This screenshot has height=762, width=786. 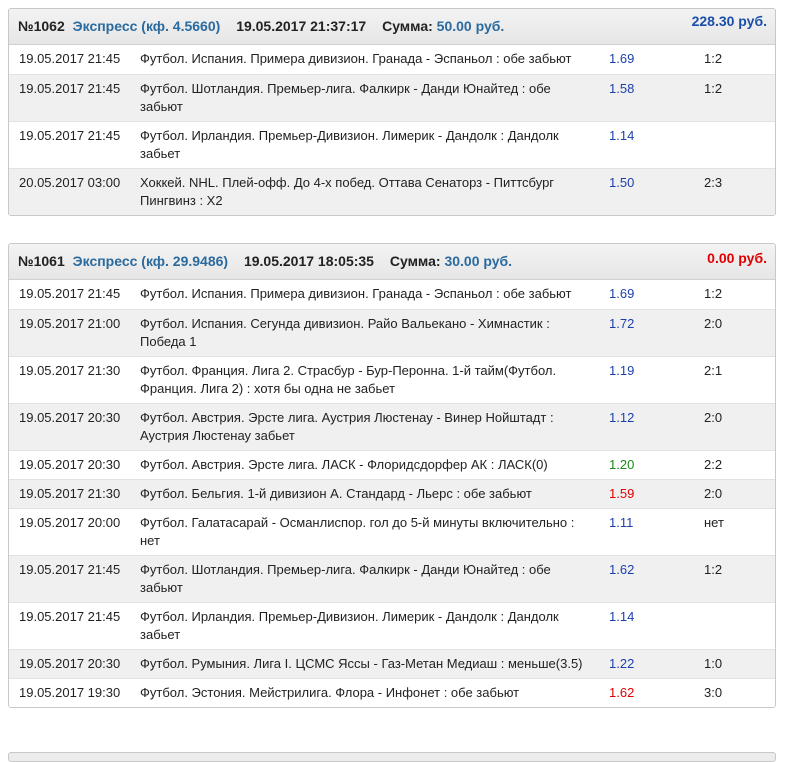 I want to click on row-odd: 1.50, so click(x=622, y=182).